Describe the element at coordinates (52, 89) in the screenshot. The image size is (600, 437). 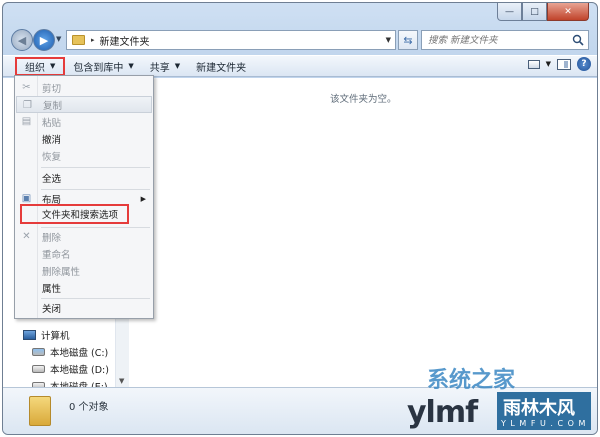
I see `menu-item-label: 剪切` at that location.